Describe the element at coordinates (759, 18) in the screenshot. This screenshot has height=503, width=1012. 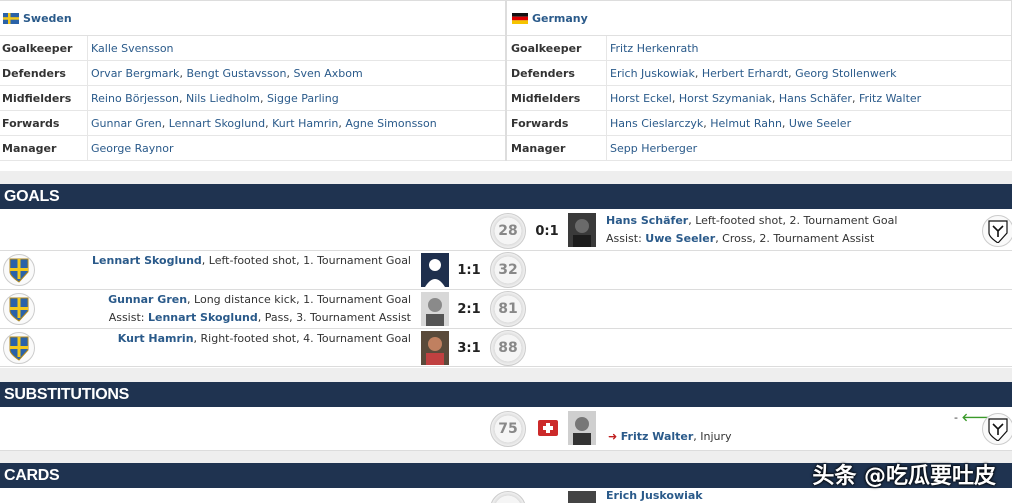
I see `away-team-header: Germany` at that location.